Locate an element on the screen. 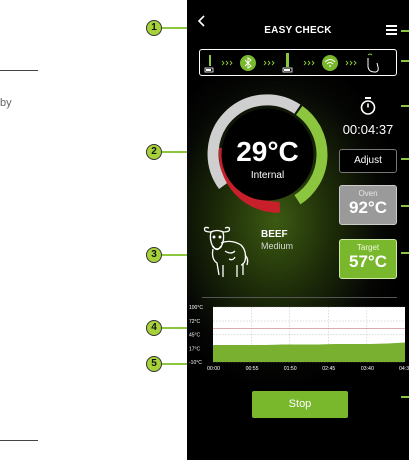 The image size is (409, 460). chart-x-tick-label: 04:35 is located at coordinates (404, 369).